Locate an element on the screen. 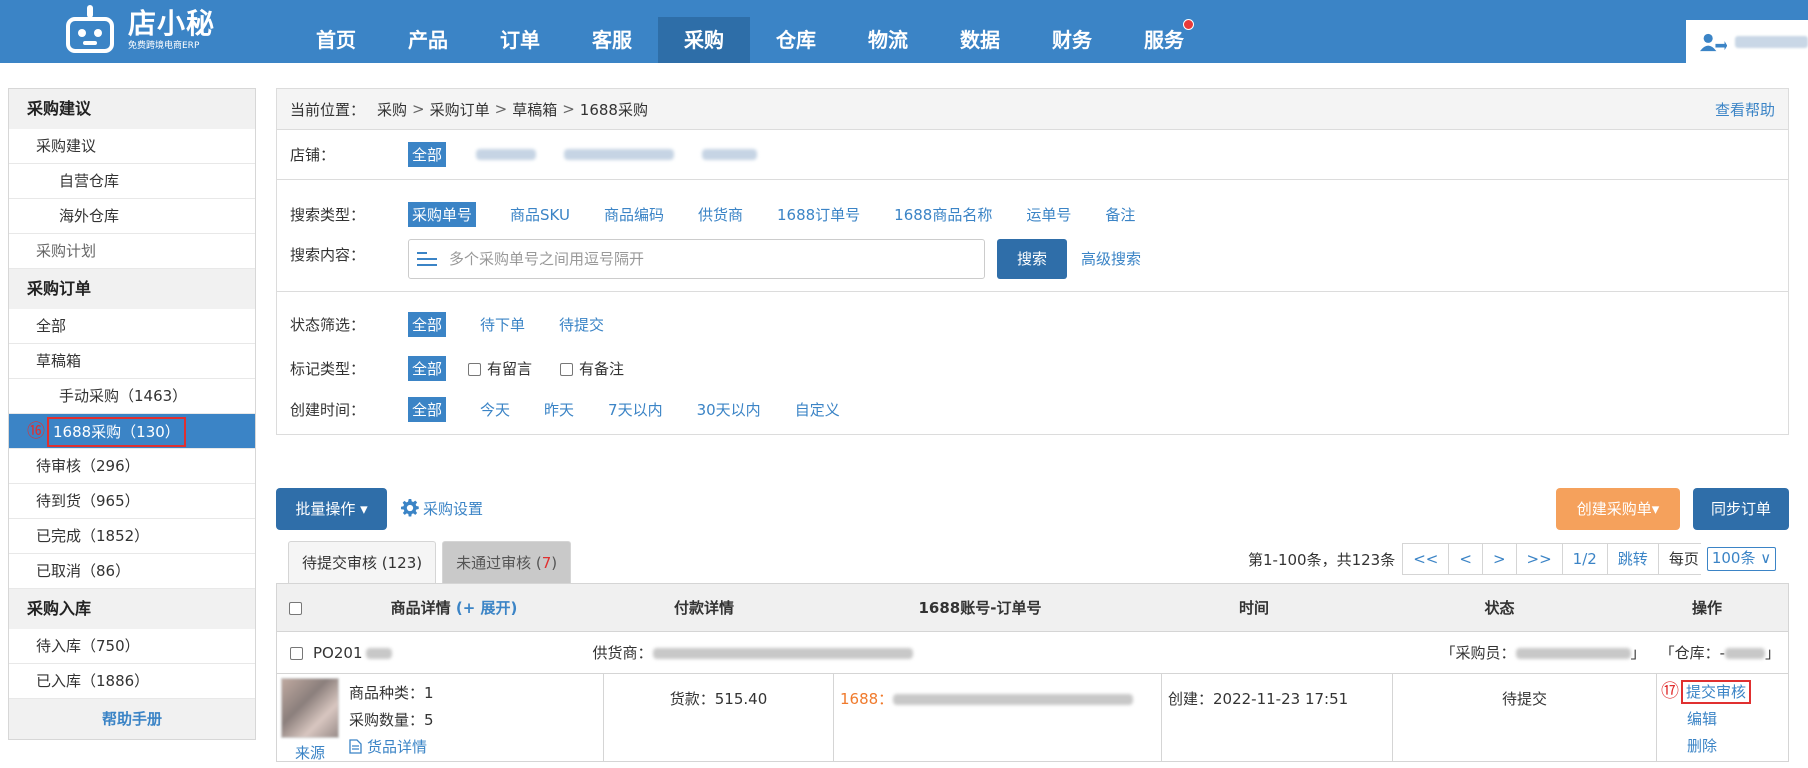 The image size is (1808, 768). nav-item-data: 数据 is located at coordinates (980, 40).